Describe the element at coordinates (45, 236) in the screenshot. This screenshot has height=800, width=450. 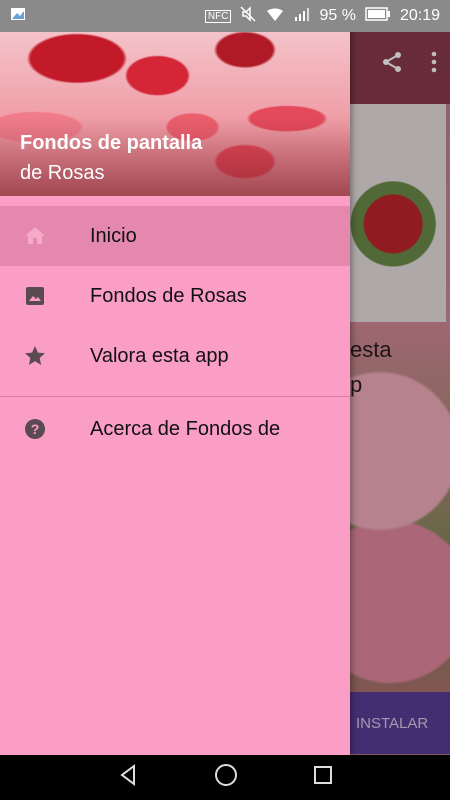
I see `home-icon` at that location.